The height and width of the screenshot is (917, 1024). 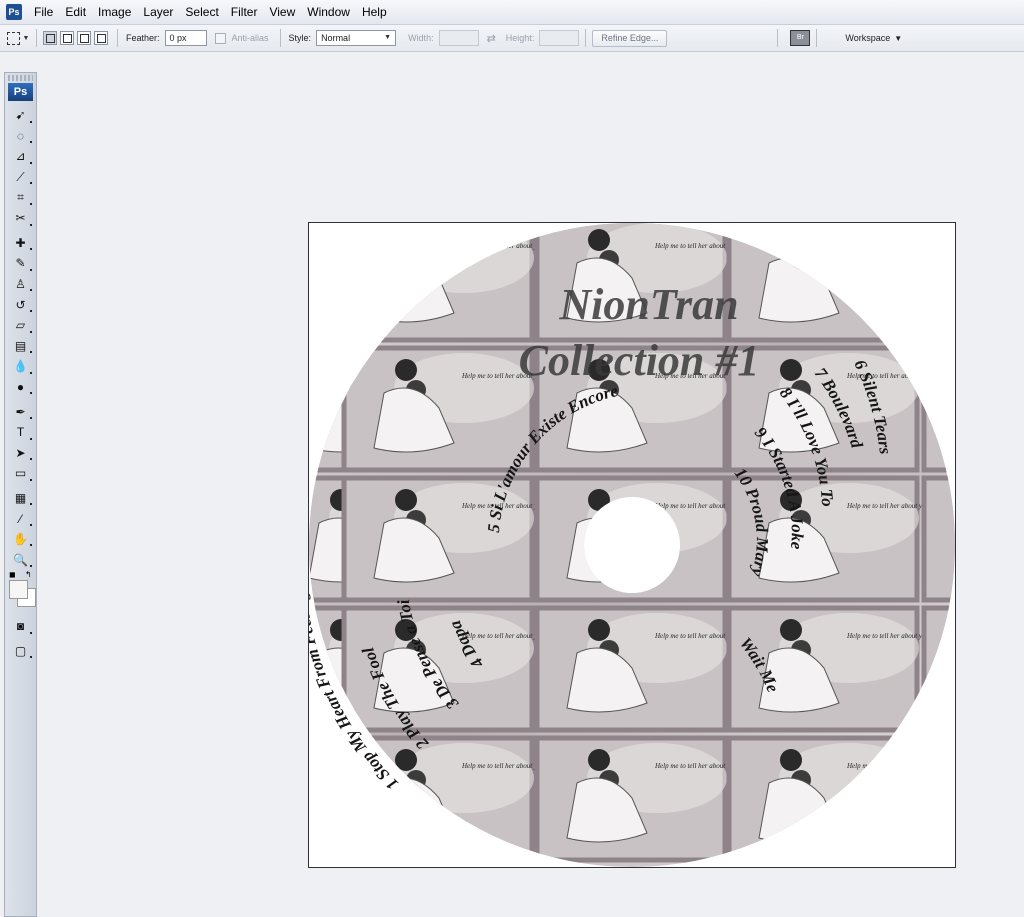 I want to click on tools-panel: Ps ➹ ◌ ⊿ ⟋ ⌗ ✂ ✚ ✎ ♙ ↺ ▱ ▤ 💧 ● ✒ T ➤ ▭ ▦ ⁄ ✋ 🔍 ◼ ↰ ◙ ▢, so click(x=20, y=494).